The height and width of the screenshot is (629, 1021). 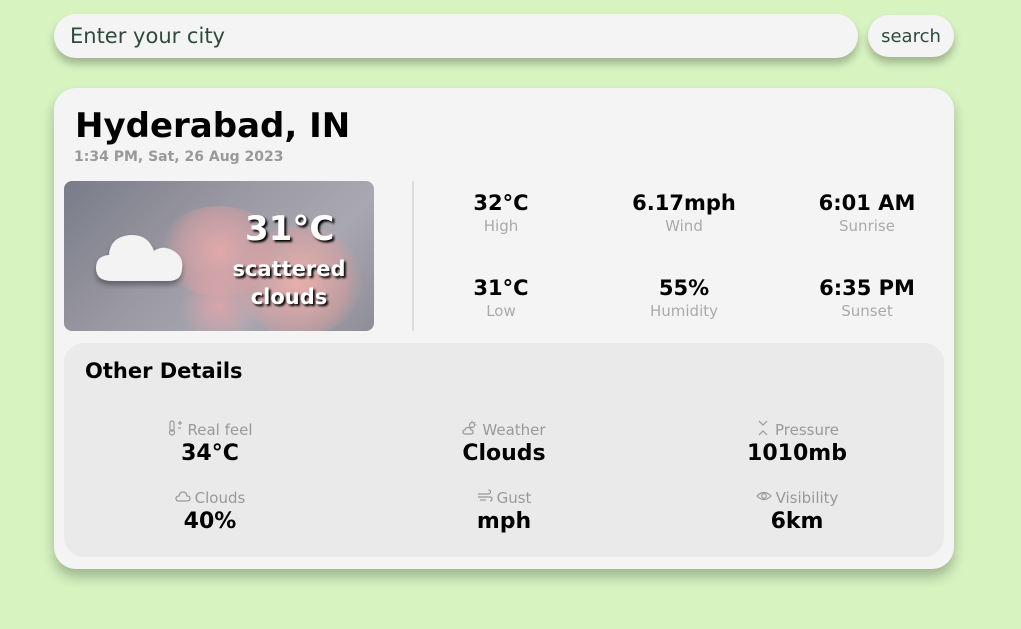 What do you see at coordinates (504, 521) in the screenshot?
I see `detail-value: mph` at bounding box center [504, 521].